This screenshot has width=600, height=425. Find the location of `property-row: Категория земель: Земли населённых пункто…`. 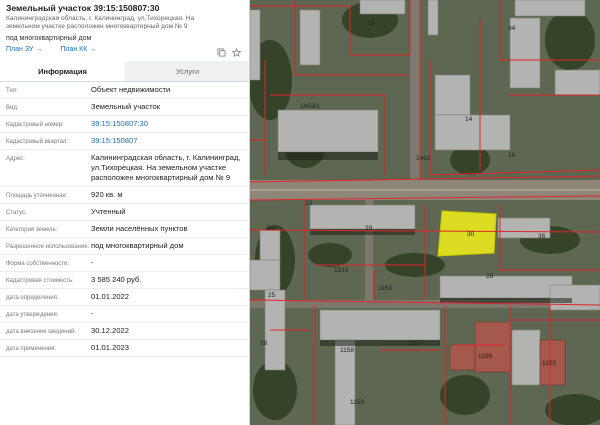

property-row: Категория земель: Земли населённых пункто… is located at coordinates (124, 229).